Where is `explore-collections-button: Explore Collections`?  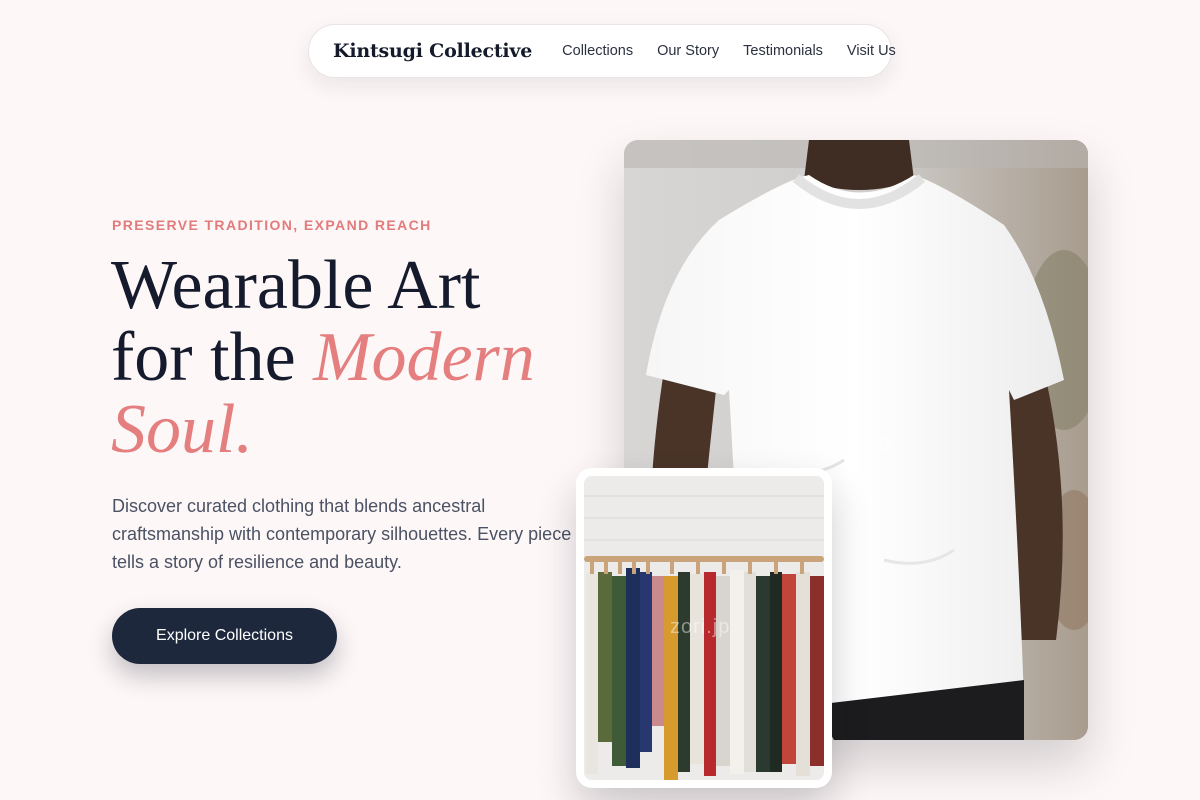 explore-collections-button: Explore Collections is located at coordinates (224, 636).